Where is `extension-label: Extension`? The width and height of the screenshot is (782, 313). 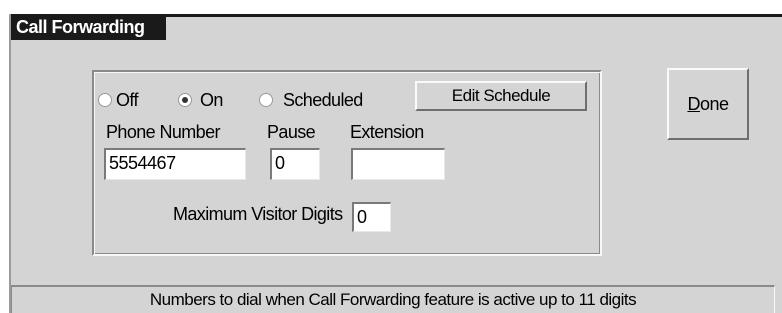
extension-label: Extension is located at coordinates (387, 132).